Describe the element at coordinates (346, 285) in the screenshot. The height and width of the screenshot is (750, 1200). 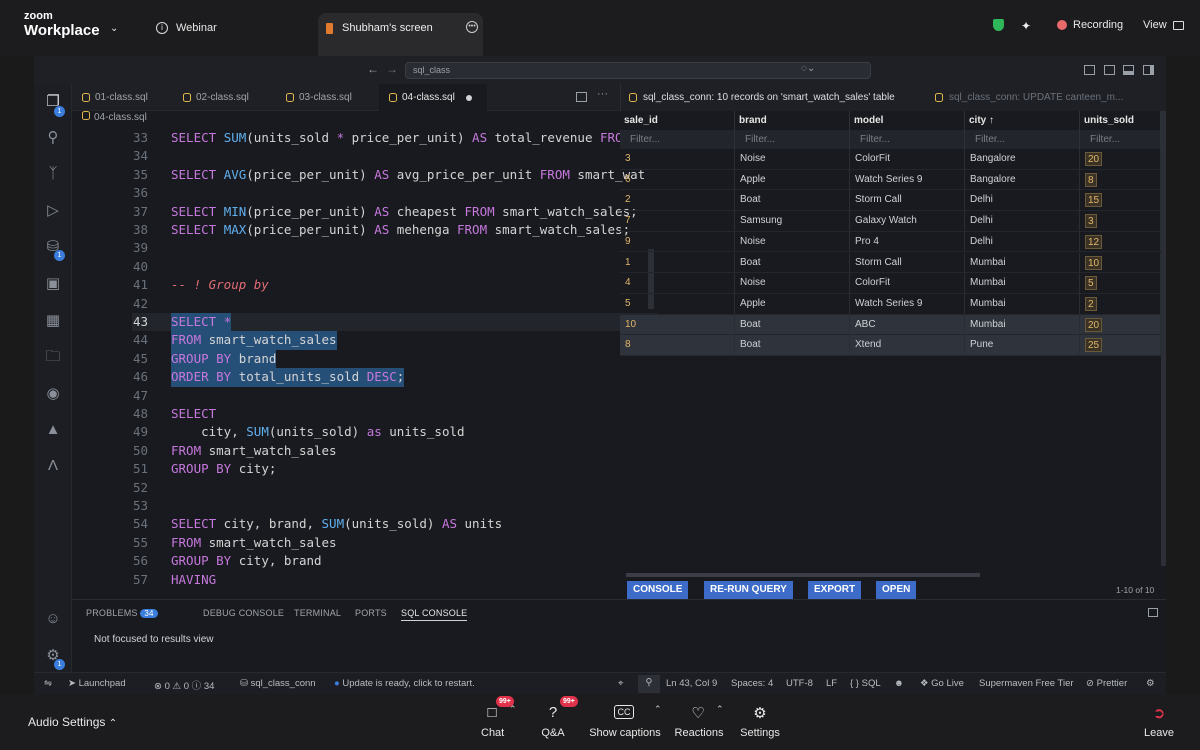
I see `code-line: 41 -- ! Group by` at that location.